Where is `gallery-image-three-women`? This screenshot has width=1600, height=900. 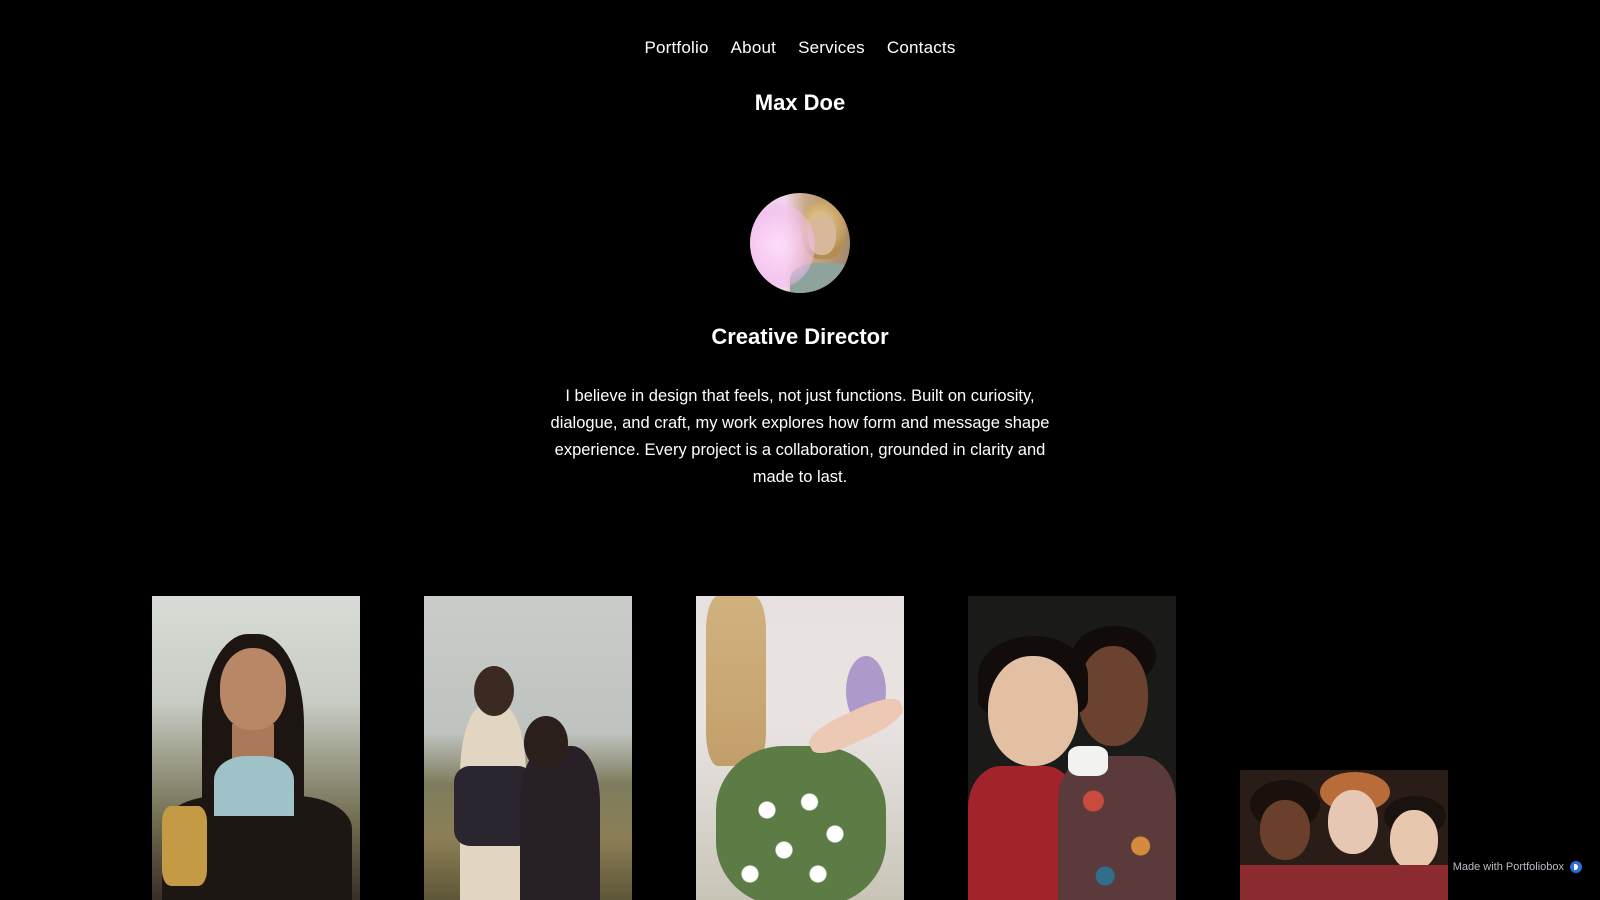 gallery-image-three-women is located at coordinates (1344, 835).